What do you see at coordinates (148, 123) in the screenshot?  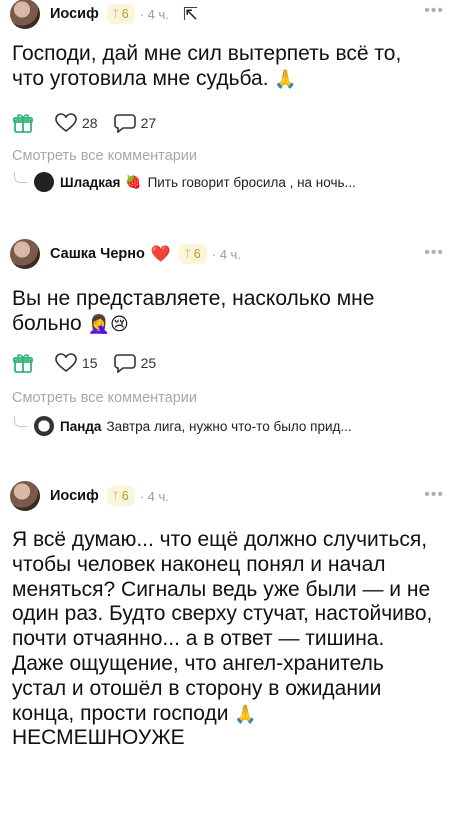 I see `comment-count: 27` at bounding box center [148, 123].